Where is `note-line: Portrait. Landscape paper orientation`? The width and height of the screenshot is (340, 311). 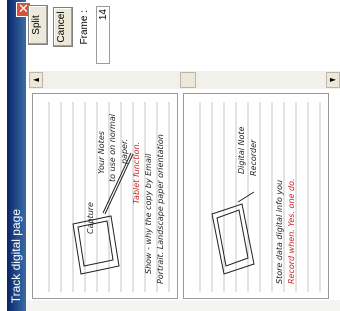
note-line: Portrait. Landscape paper orientation is located at coordinates (160, 209).